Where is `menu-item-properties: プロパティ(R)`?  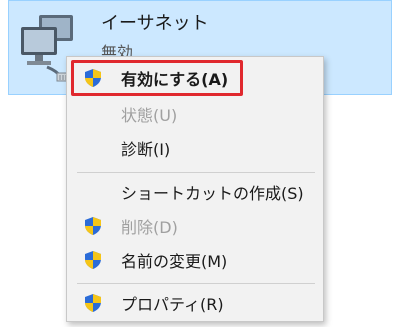 menu-item-properties: プロパティ(R) is located at coordinates (195, 303).